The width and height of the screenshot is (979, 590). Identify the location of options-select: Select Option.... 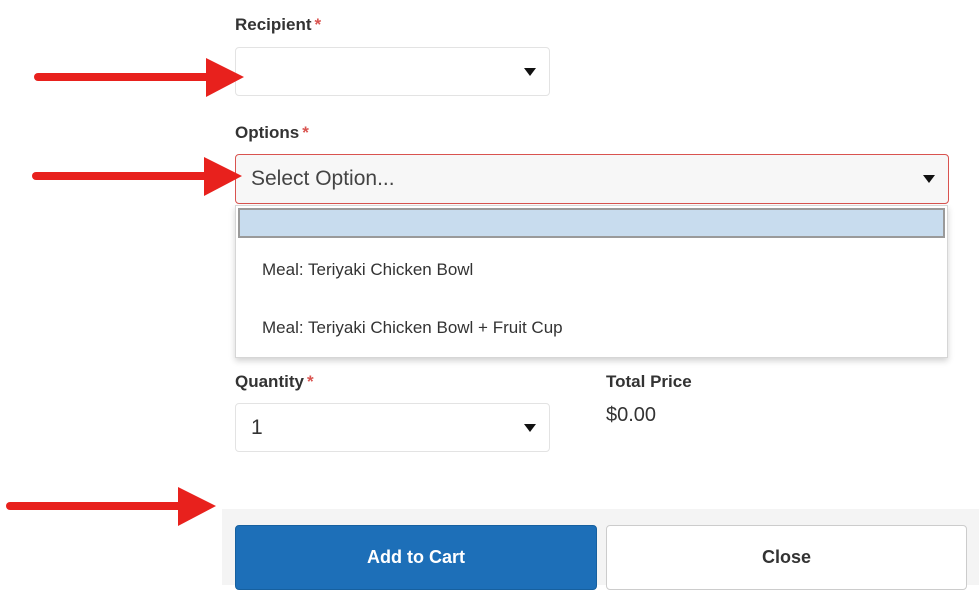
(592, 179).